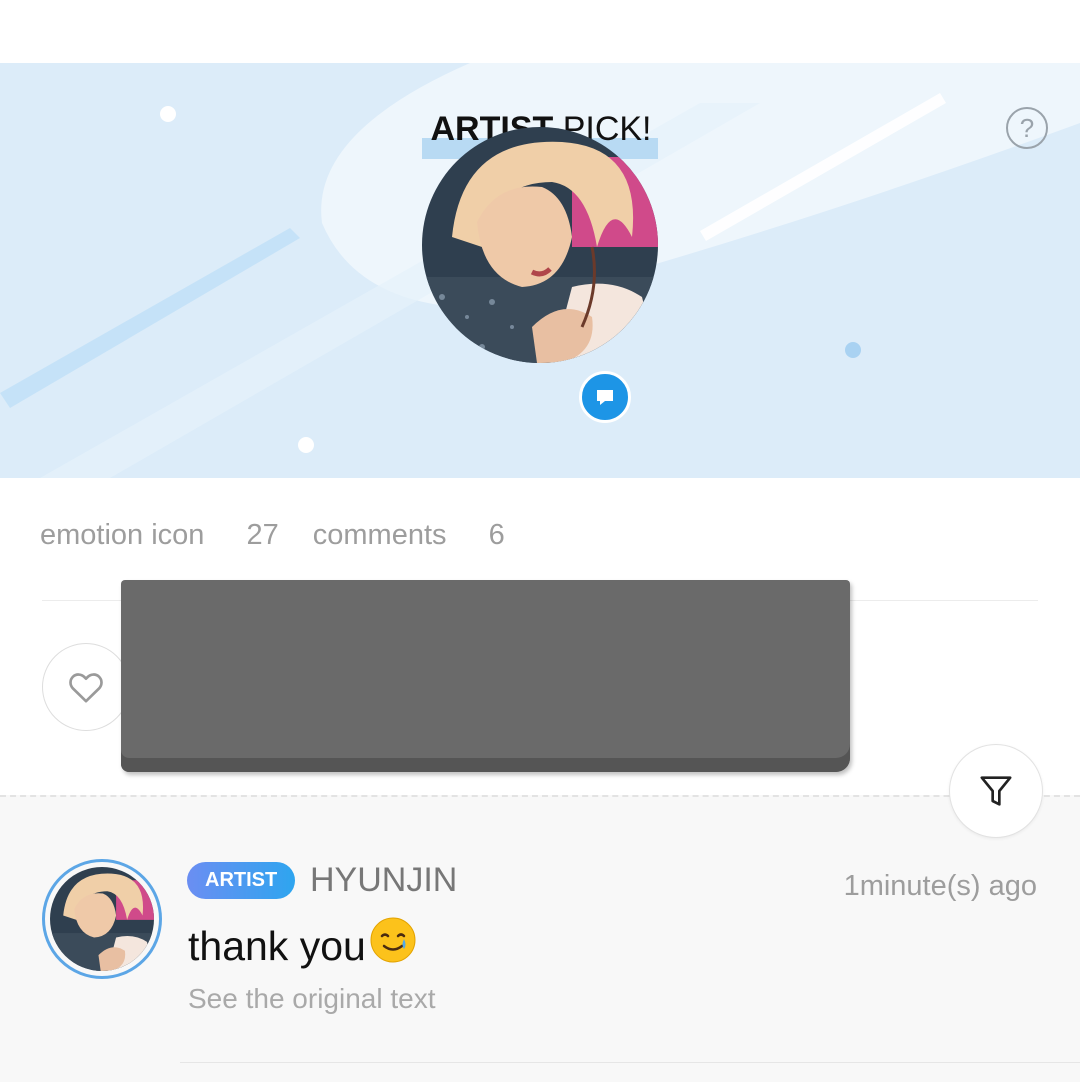  I want to click on comment-author-name: HYUNJIN, so click(383, 880).